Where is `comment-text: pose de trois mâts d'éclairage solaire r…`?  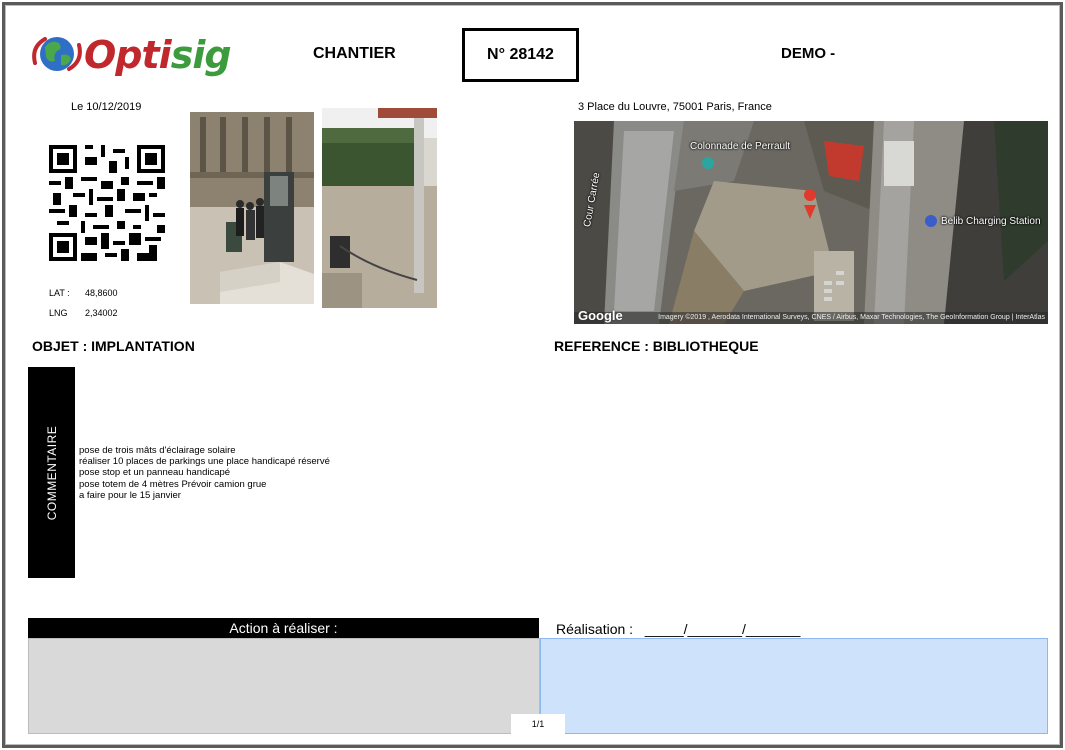 comment-text: pose de trois mâts d'éclairage solaire r… is located at coordinates (204, 473).